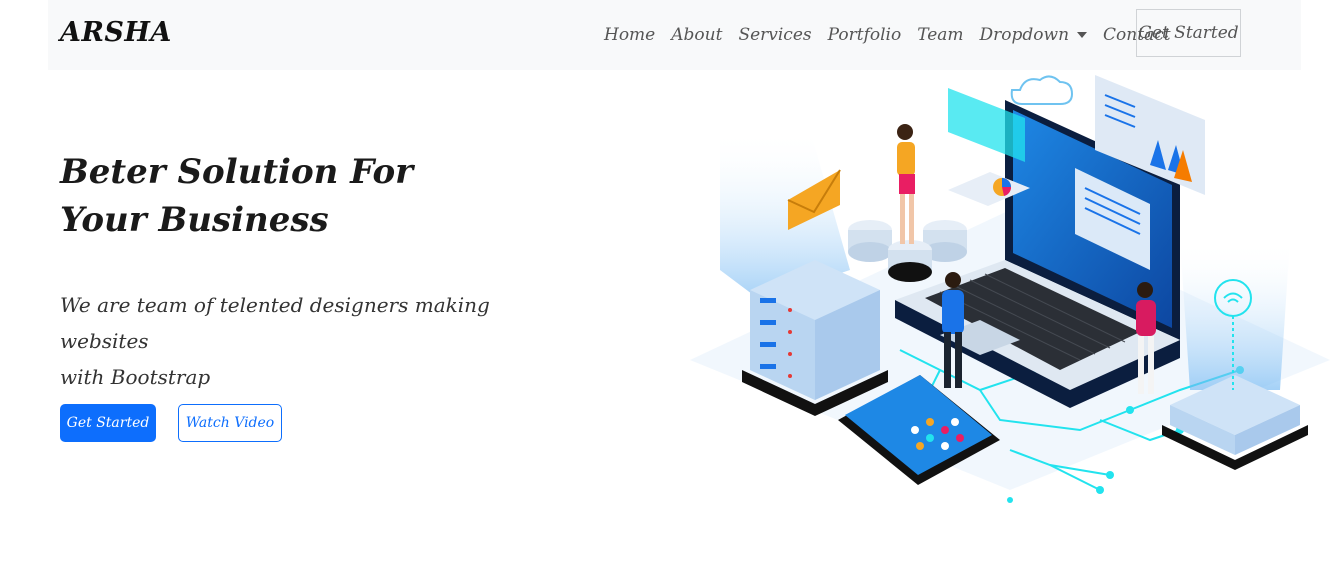 This screenshot has height=575, width=1339. Describe the element at coordinates (135, 377) in the screenshot. I see `hero-subtitle-line2: with Bootstrap` at that location.